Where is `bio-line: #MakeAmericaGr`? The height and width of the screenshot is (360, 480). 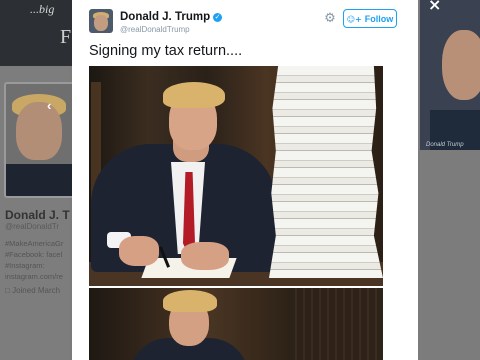
bio-line: #MakeAmericaGr is located at coordinates (36, 243).